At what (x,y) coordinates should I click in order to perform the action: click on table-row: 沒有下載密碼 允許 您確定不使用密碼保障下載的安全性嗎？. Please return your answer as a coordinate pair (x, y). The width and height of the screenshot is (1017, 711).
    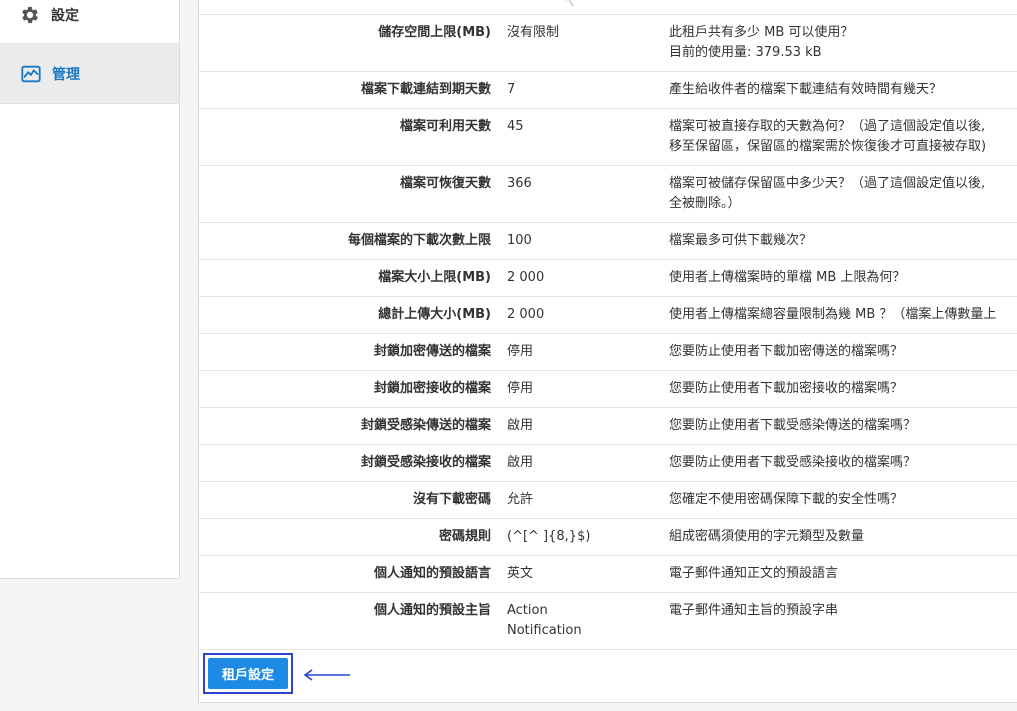
    Looking at the image, I should click on (608, 500).